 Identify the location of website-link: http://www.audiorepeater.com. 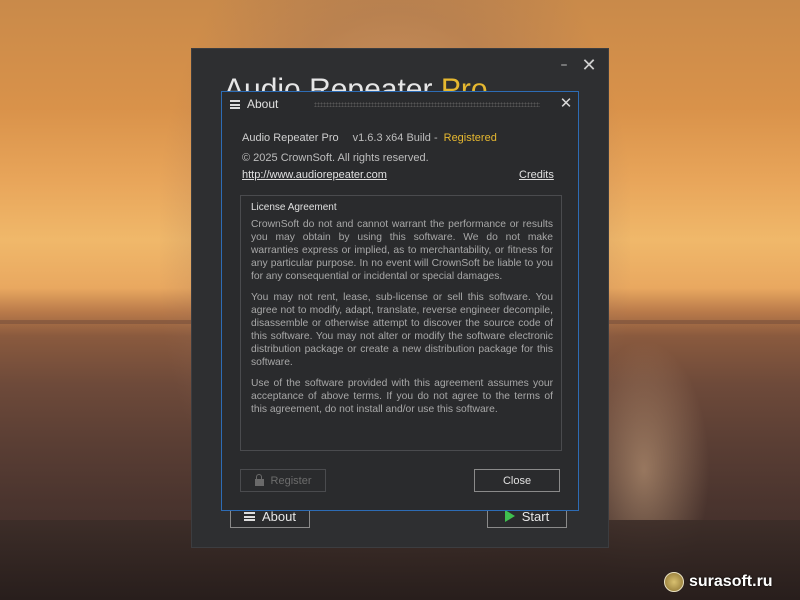
(314, 175).